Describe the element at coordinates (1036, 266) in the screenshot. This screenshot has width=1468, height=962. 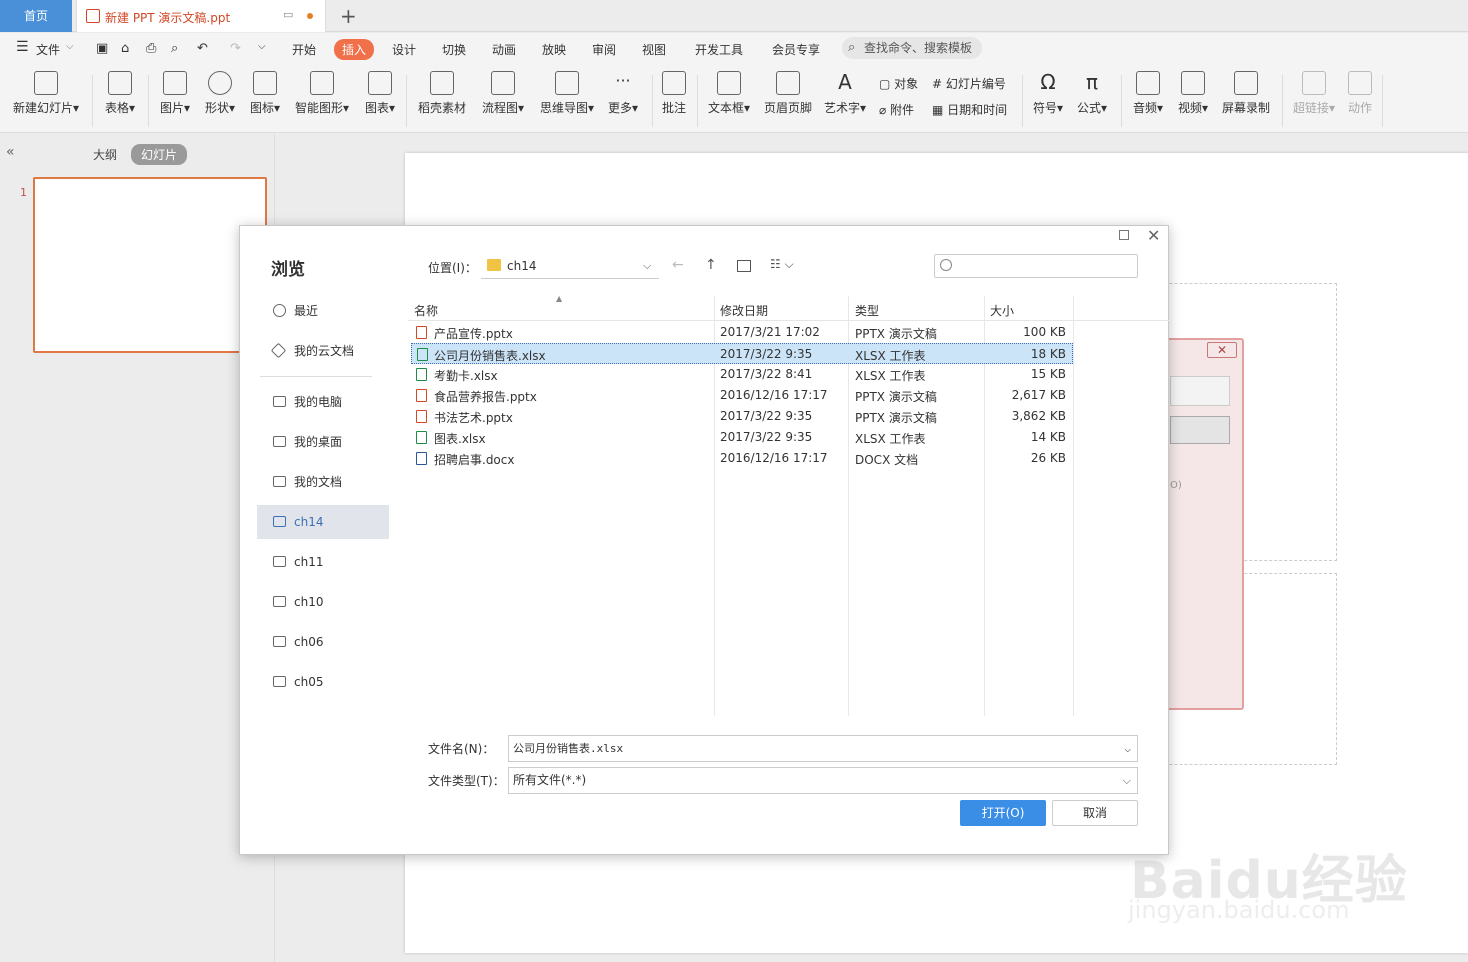
I see `file-search-input` at that location.